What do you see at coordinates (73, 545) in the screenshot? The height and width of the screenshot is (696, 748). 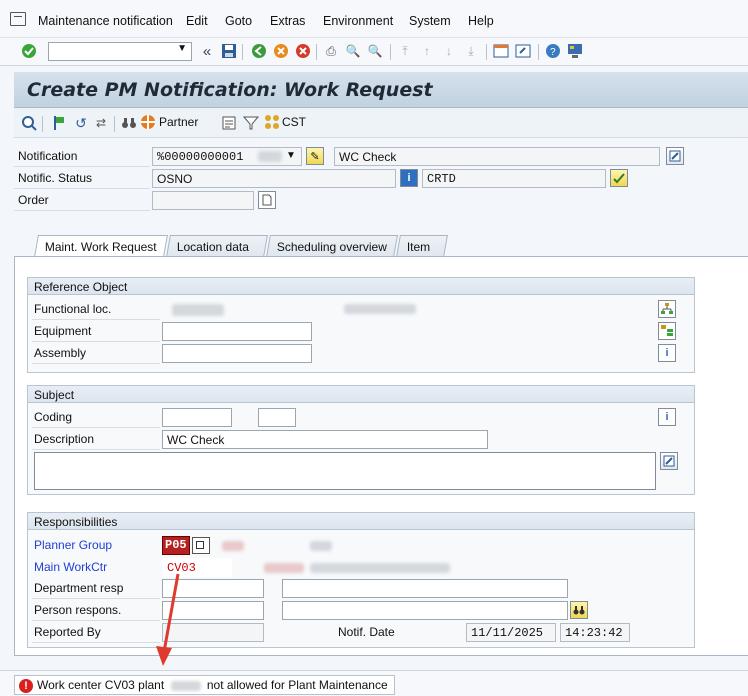 I see `planner-group-label: Planner Group` at bounding box center [73, 545].